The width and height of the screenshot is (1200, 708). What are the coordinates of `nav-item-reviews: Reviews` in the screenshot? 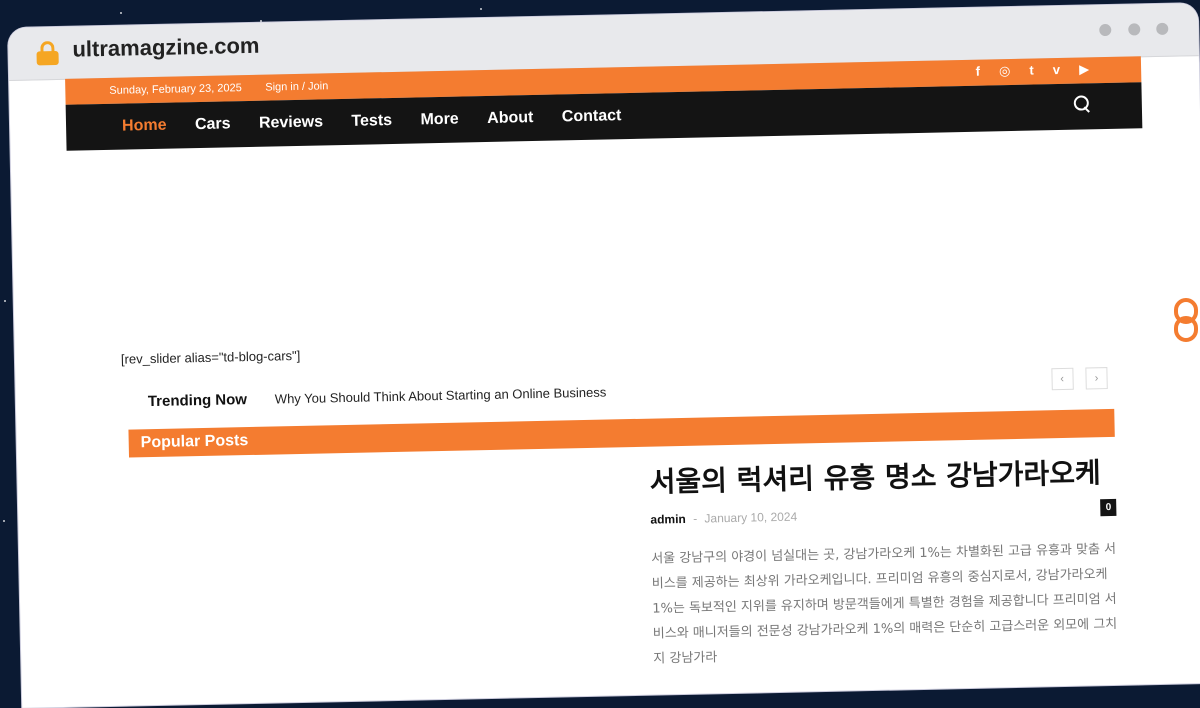 It's located at (291, 122).